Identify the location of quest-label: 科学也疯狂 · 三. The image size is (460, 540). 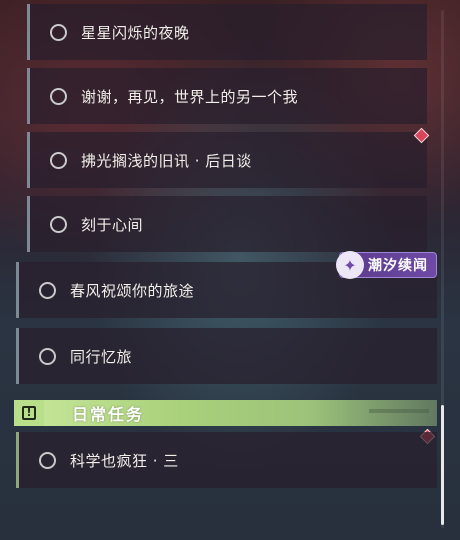
(124, 460).